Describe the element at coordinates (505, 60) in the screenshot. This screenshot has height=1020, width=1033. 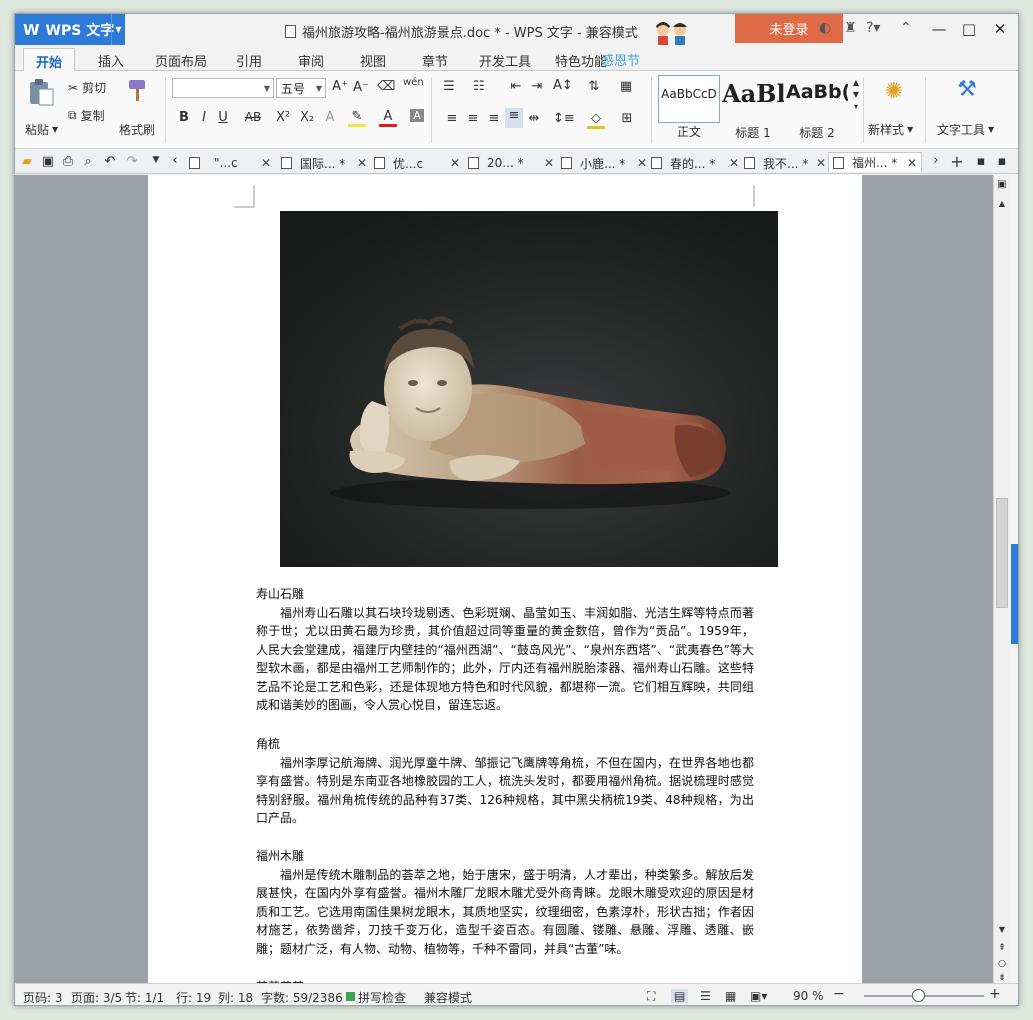
I see `tab-developer: 开发工具` at that location.